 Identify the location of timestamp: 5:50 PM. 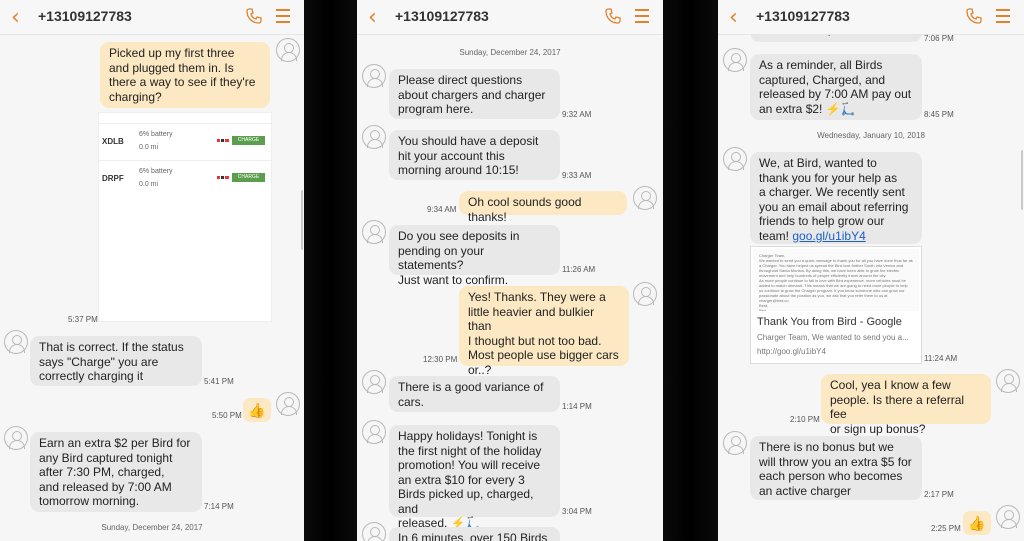
(227, 415).